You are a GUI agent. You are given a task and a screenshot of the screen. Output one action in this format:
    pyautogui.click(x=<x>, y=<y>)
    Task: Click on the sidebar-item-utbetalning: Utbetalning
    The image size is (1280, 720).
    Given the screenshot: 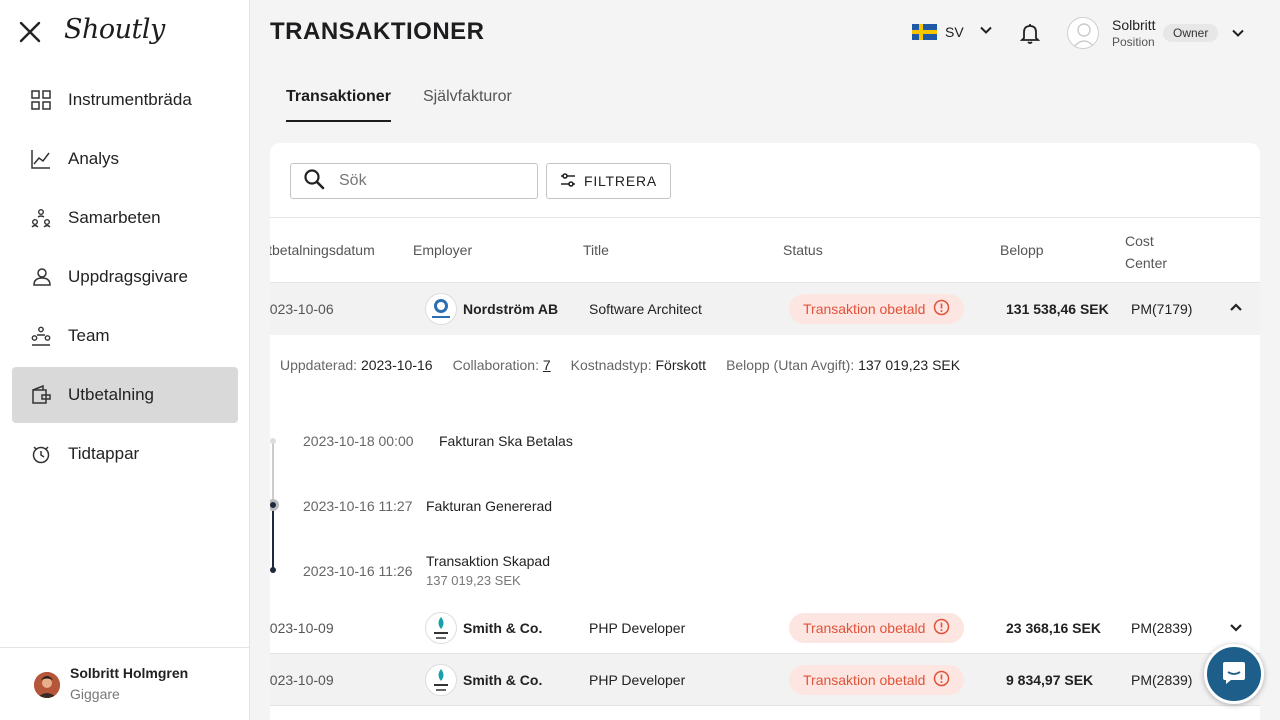 What is the action you would take?
    pyautogui.click(x=125, y=395)
    